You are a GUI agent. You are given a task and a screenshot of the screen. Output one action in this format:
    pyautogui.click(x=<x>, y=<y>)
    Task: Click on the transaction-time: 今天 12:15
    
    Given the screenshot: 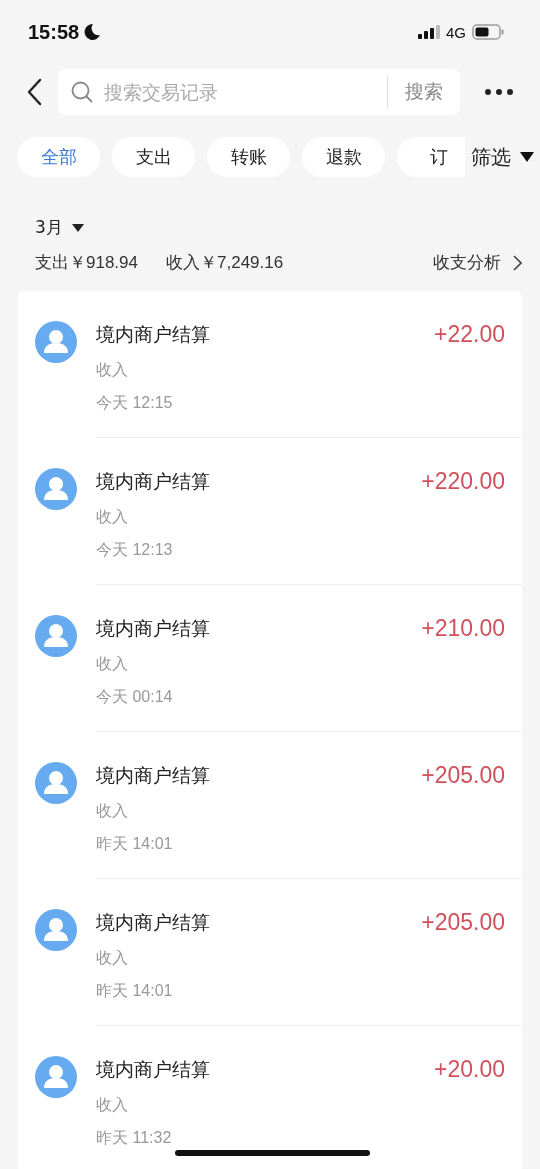 What is the action you would take?
    pyautogui.click(x=135, y=403)
    